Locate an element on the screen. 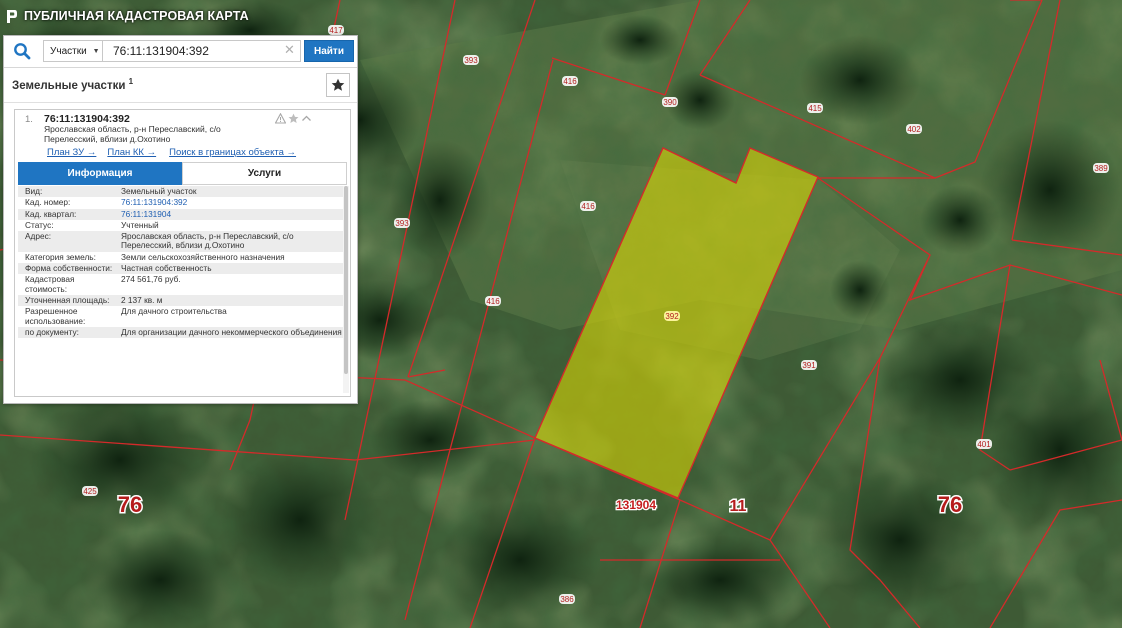 This screenshot has height=628, width=1122. result-actions is located at coordinates (293, 118).